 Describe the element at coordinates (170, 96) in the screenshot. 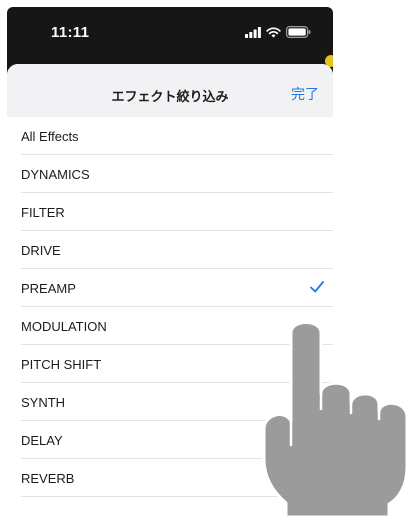

I see `sheet-title: エフェクト絞り込み` at that location.